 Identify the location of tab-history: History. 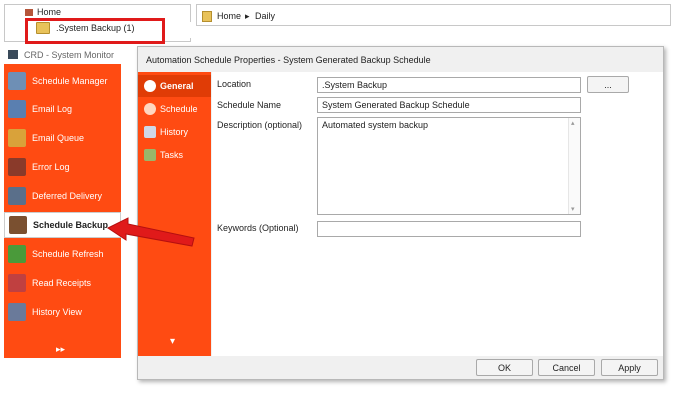
(174, 132).